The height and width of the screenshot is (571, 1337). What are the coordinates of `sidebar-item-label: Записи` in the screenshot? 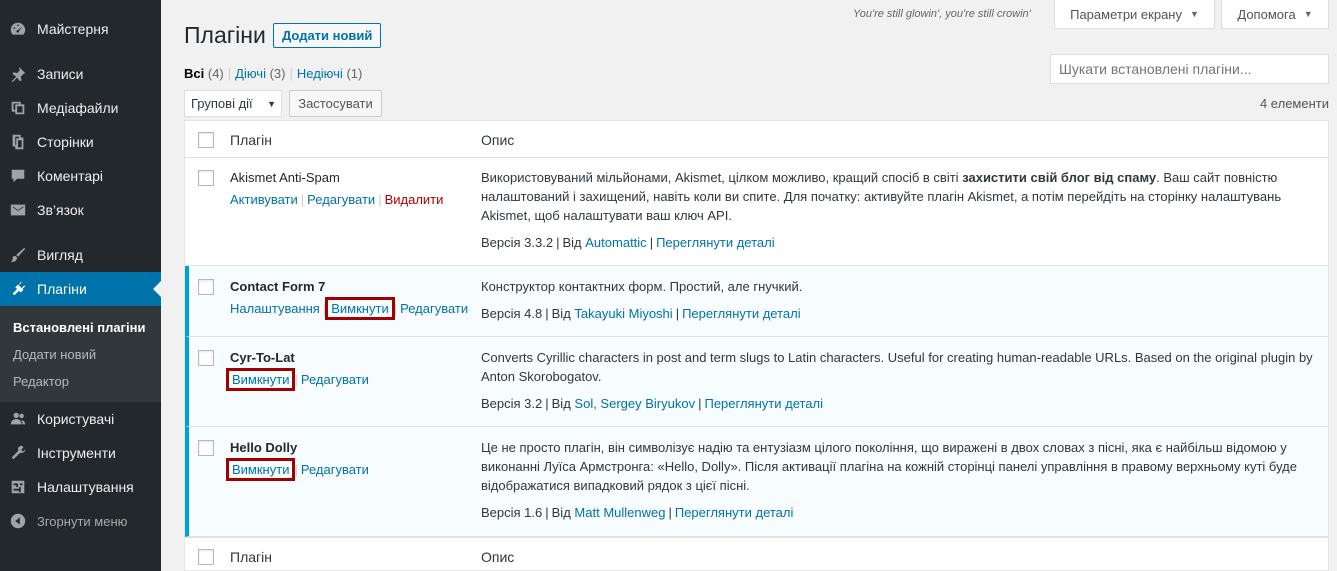 It's located at (60, 74).